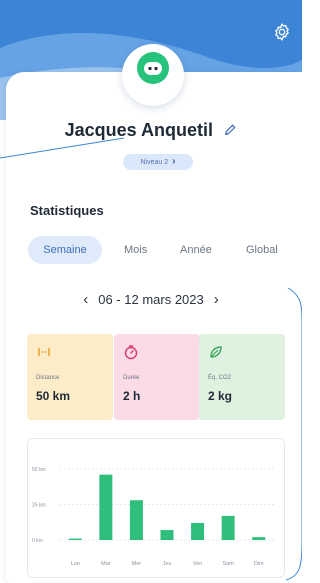 The image size is (320, 583). I want to click on leaf-icon, so click(216, 352).